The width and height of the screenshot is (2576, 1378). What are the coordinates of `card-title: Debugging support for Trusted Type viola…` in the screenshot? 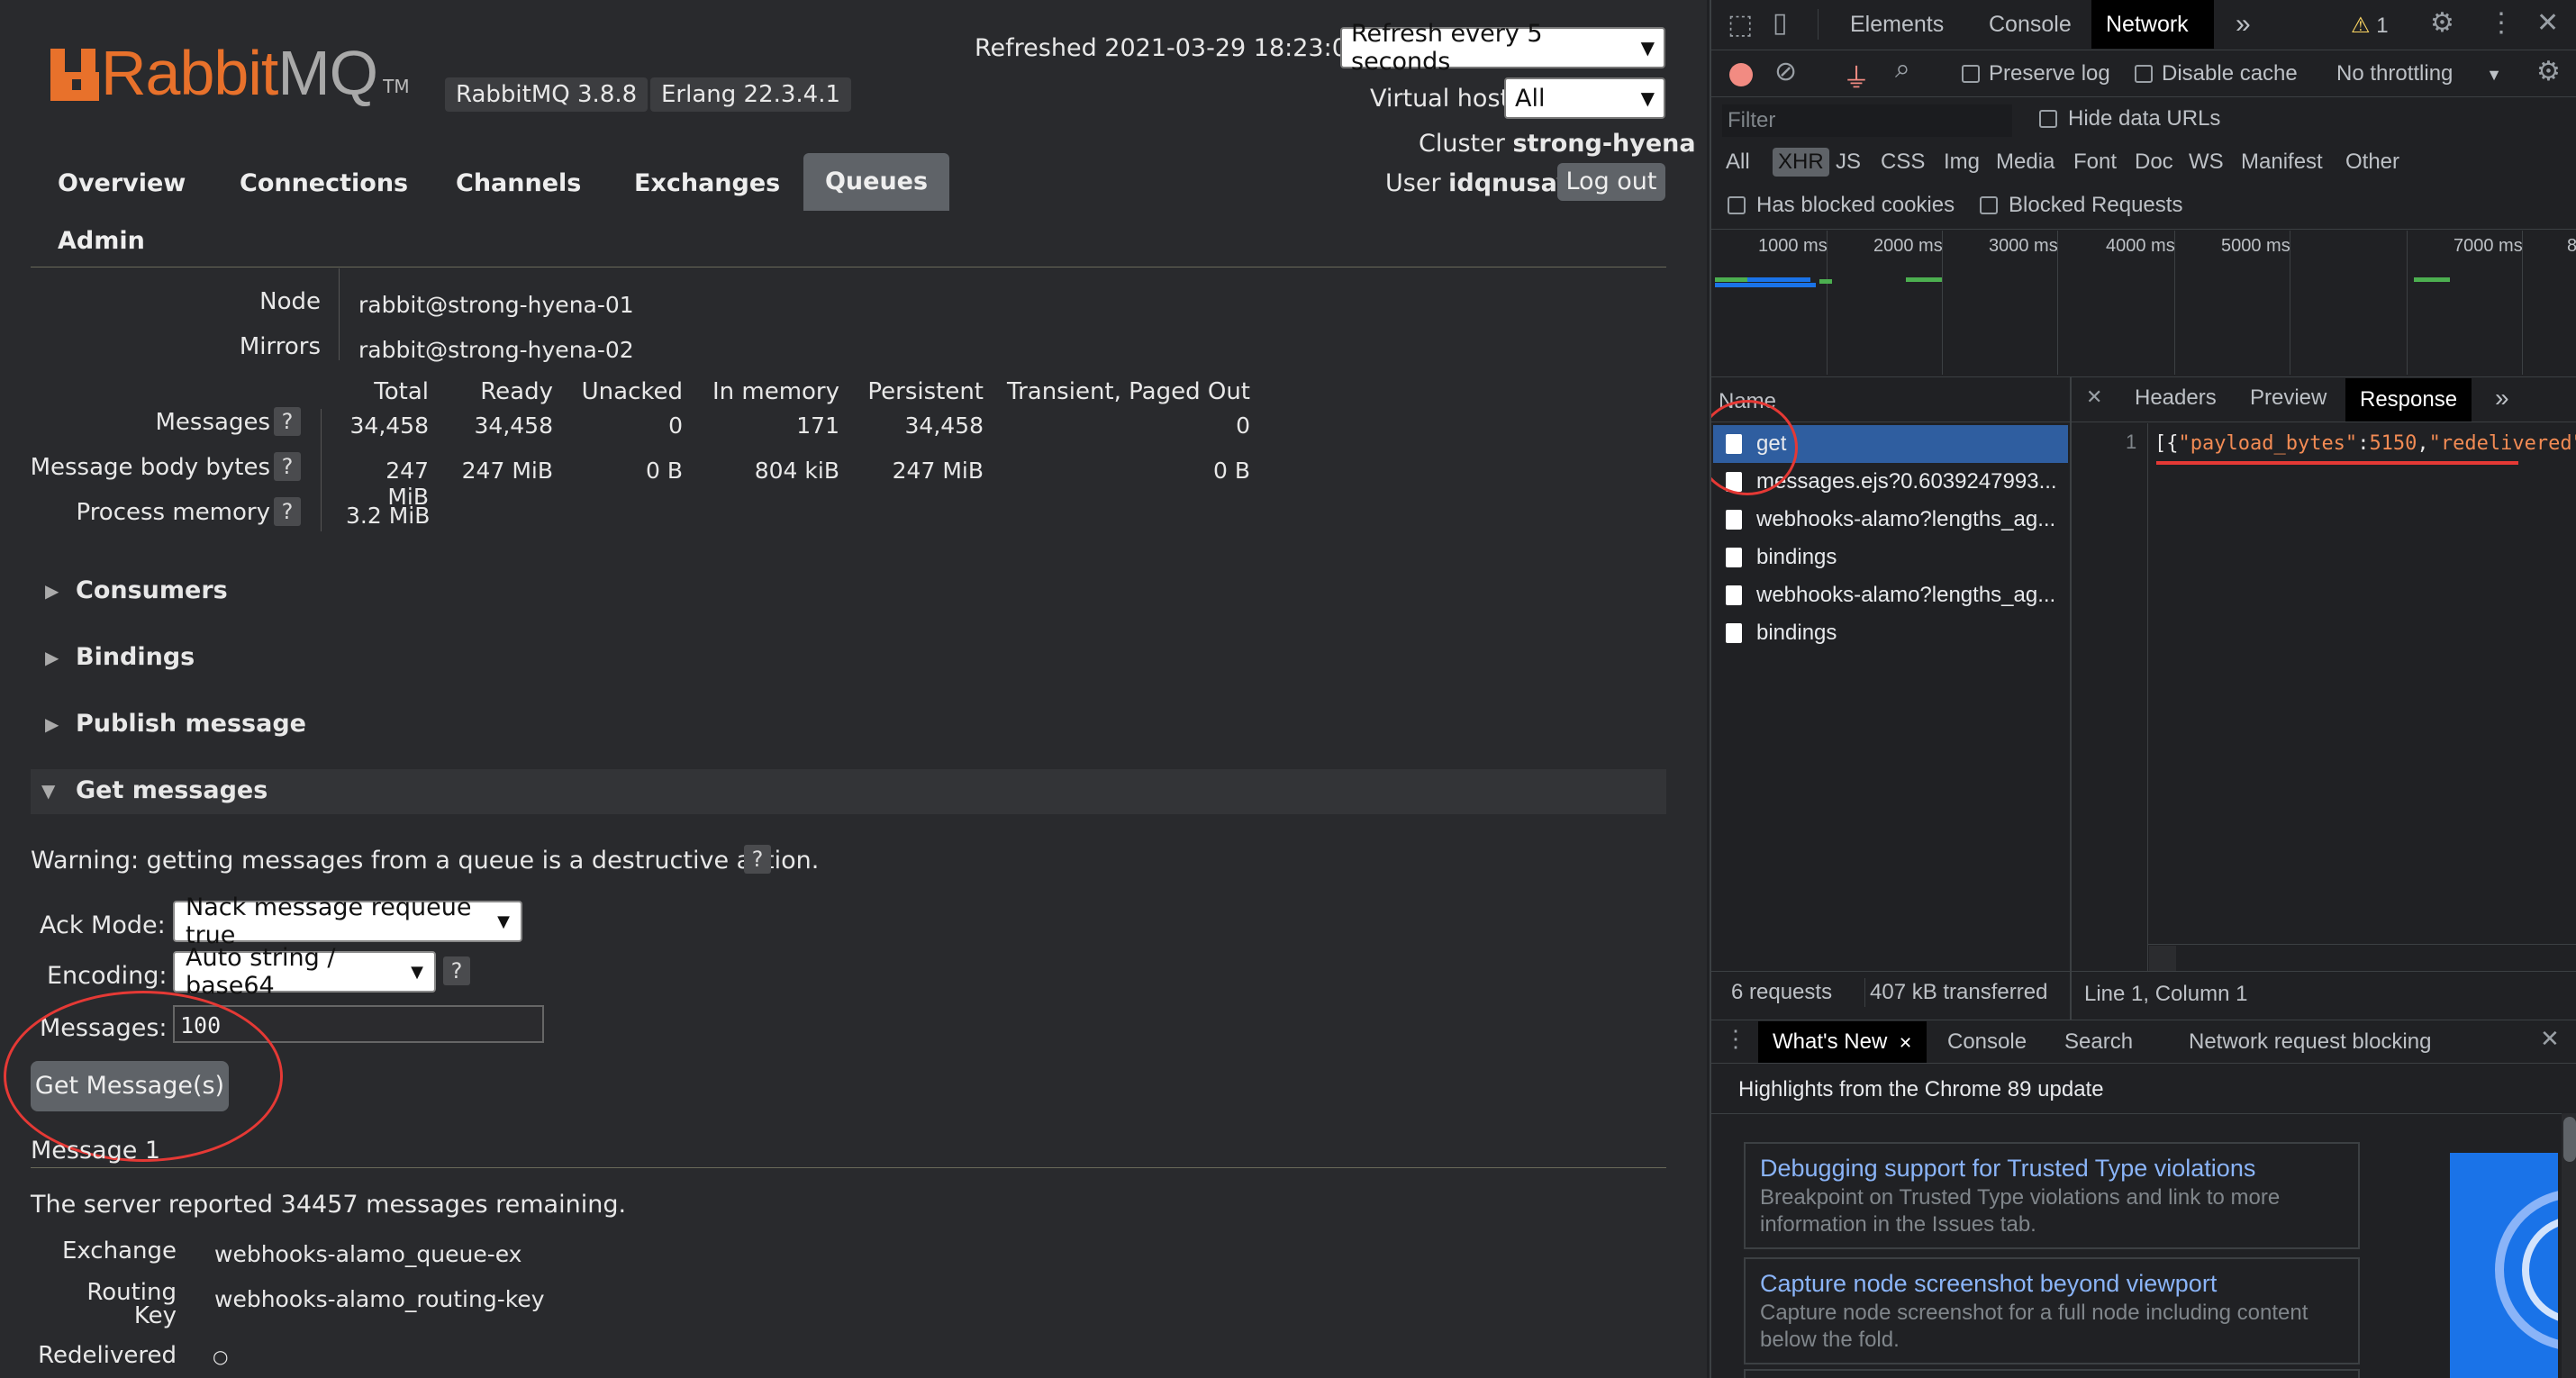 It's located at (2052, 1164).